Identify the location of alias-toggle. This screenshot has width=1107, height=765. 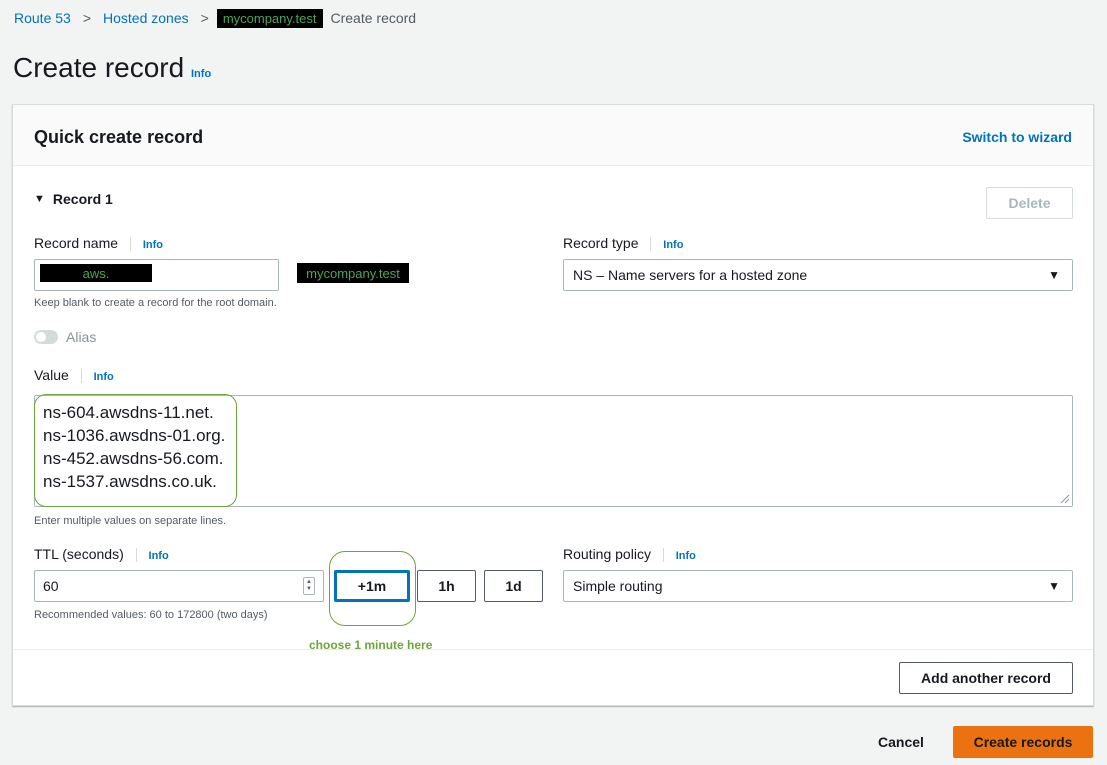
(46, 337).